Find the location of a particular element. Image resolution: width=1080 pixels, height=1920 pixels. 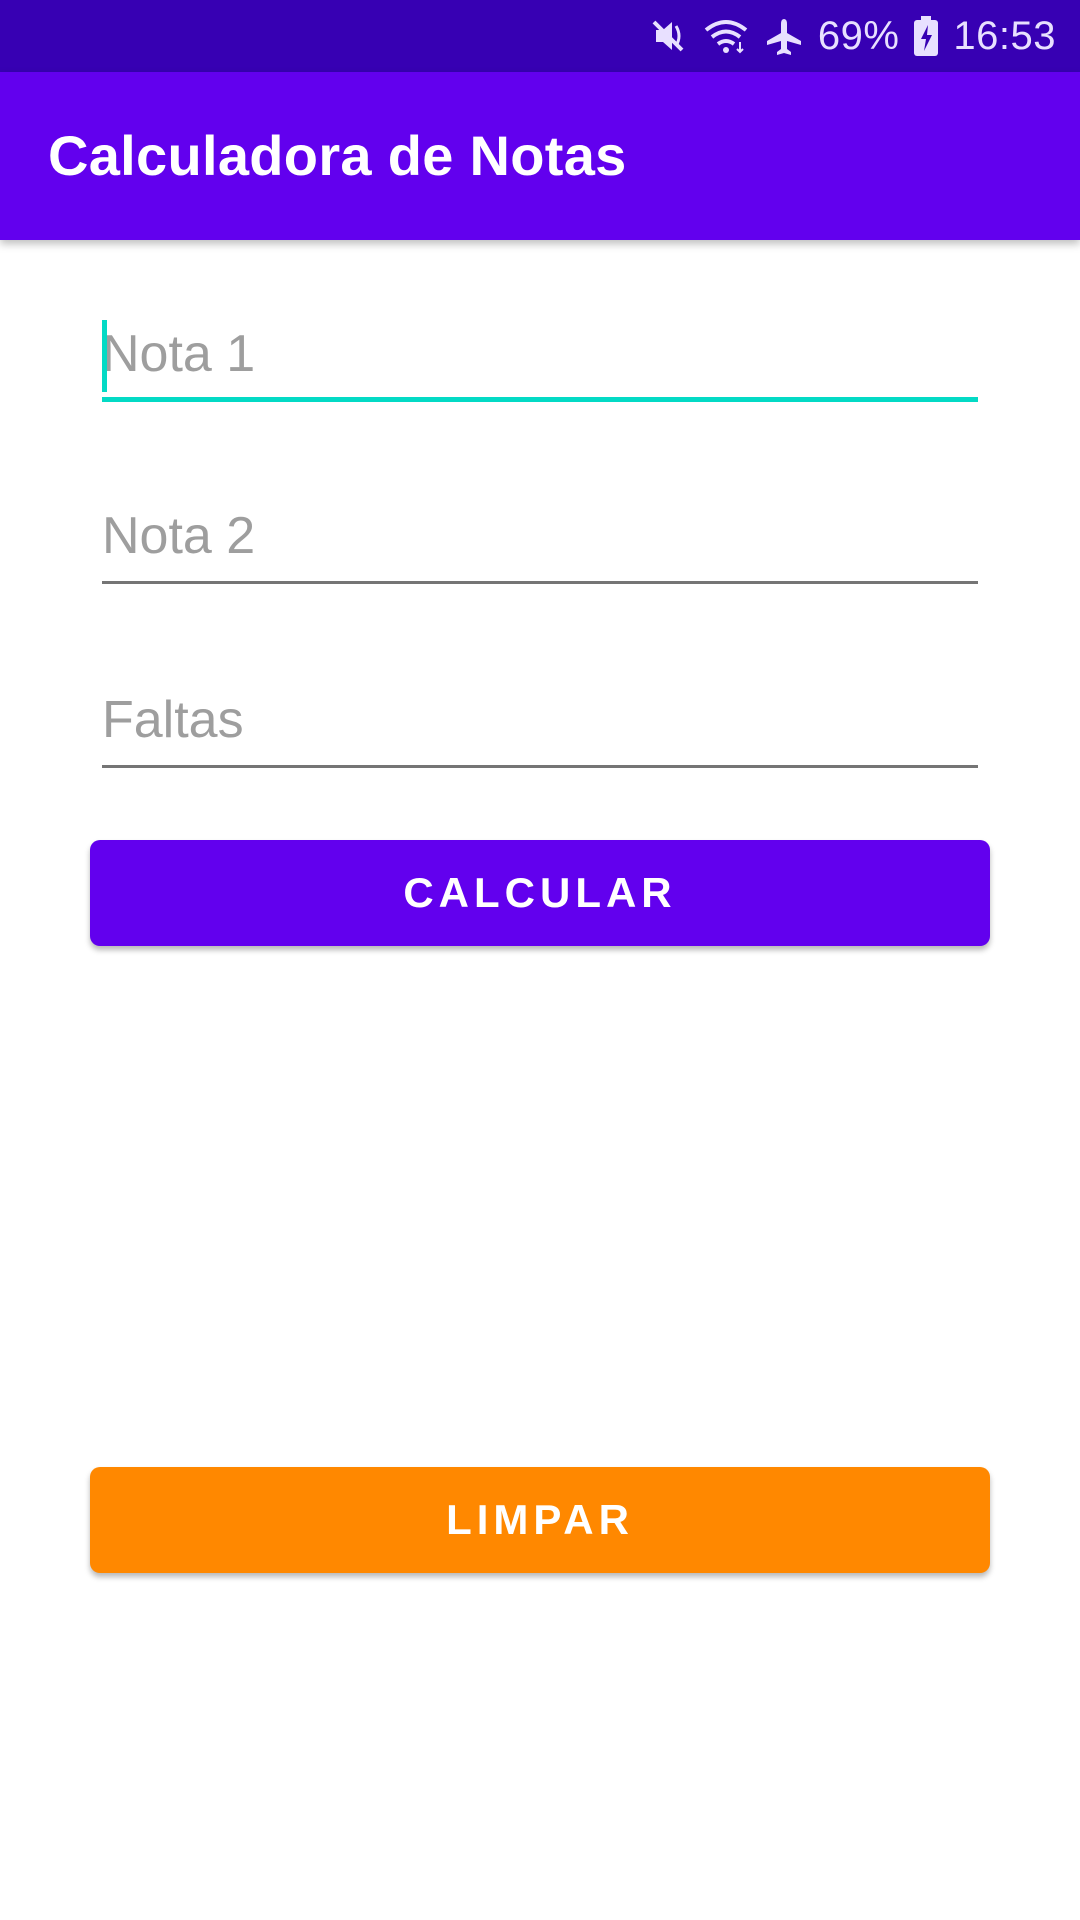

faltas-field is located at coordinates (540, 723).